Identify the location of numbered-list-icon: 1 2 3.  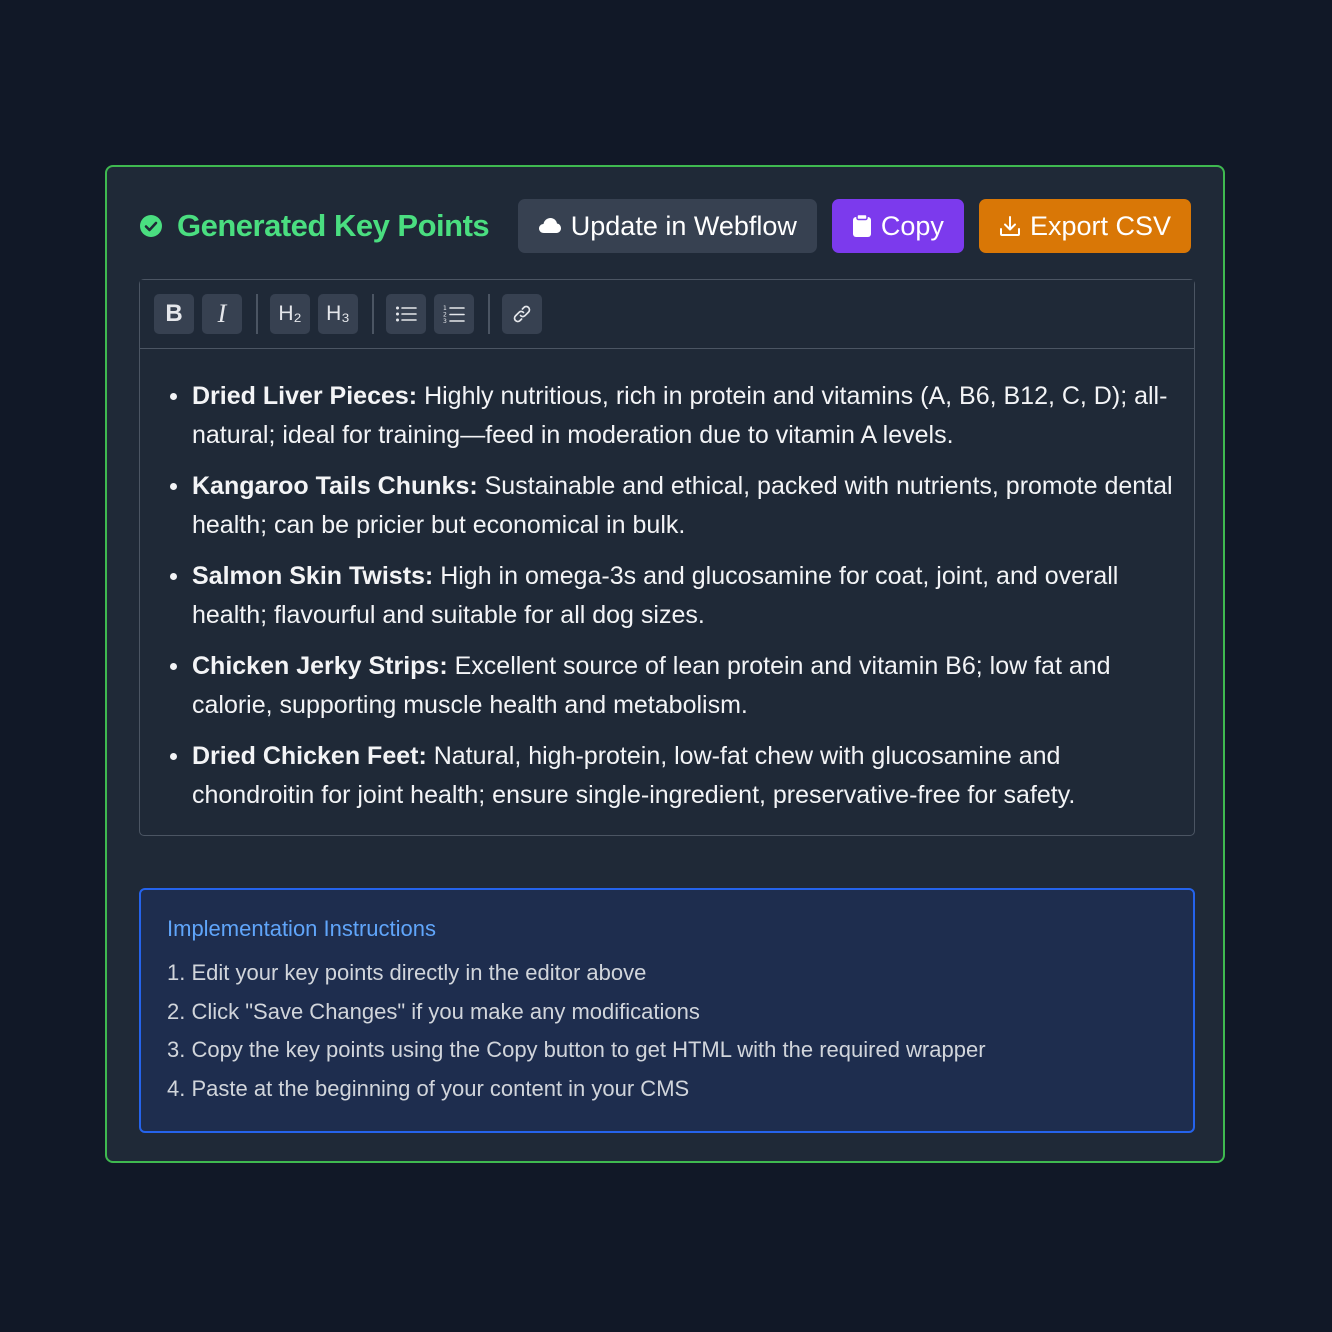
(454, 314).